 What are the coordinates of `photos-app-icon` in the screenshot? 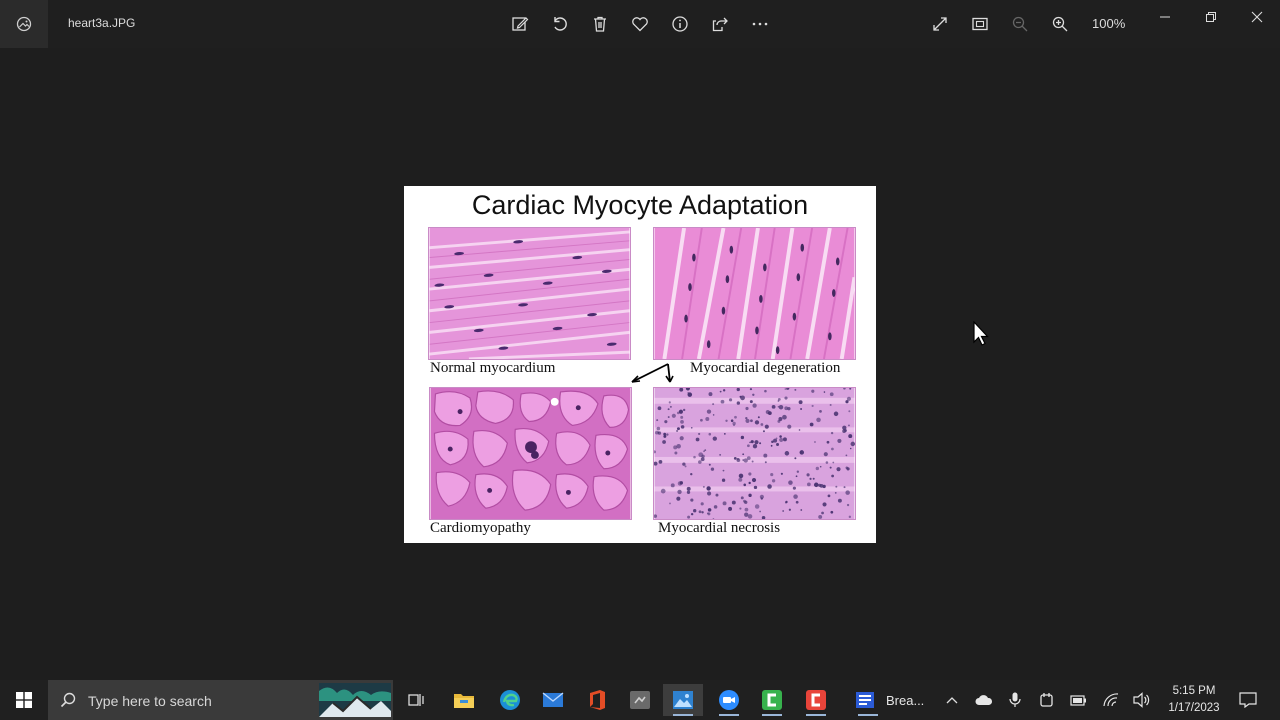 It's located at (24, 24).